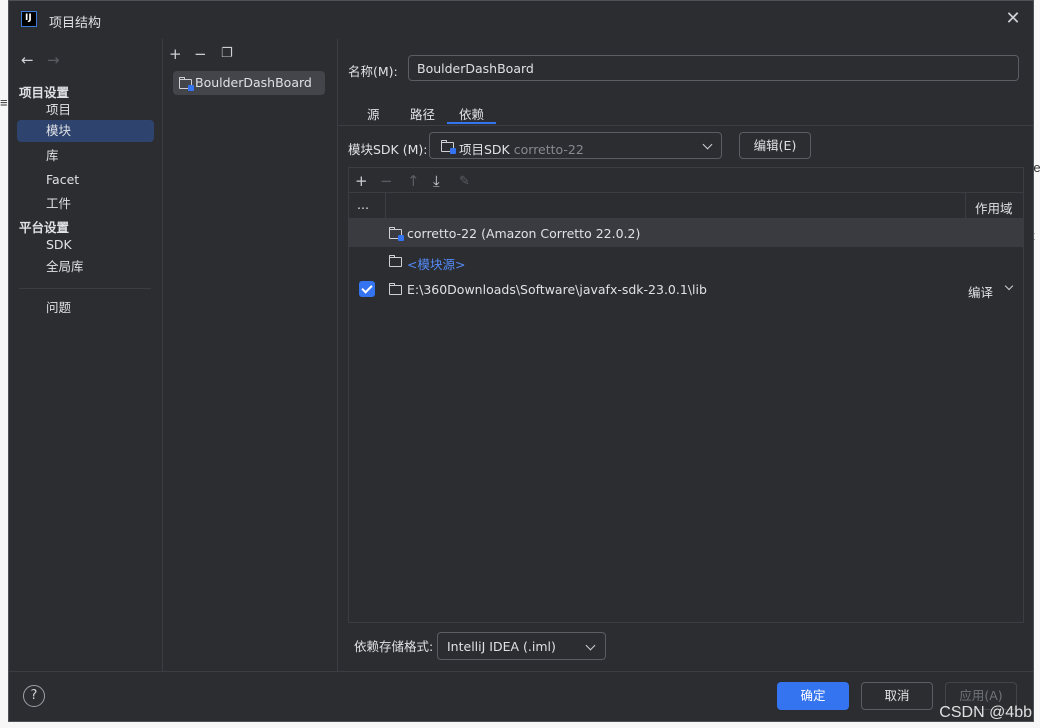 The image size is (1040, 728). I want to click on nav-item-artifacts: 工件, so click(85, 204).